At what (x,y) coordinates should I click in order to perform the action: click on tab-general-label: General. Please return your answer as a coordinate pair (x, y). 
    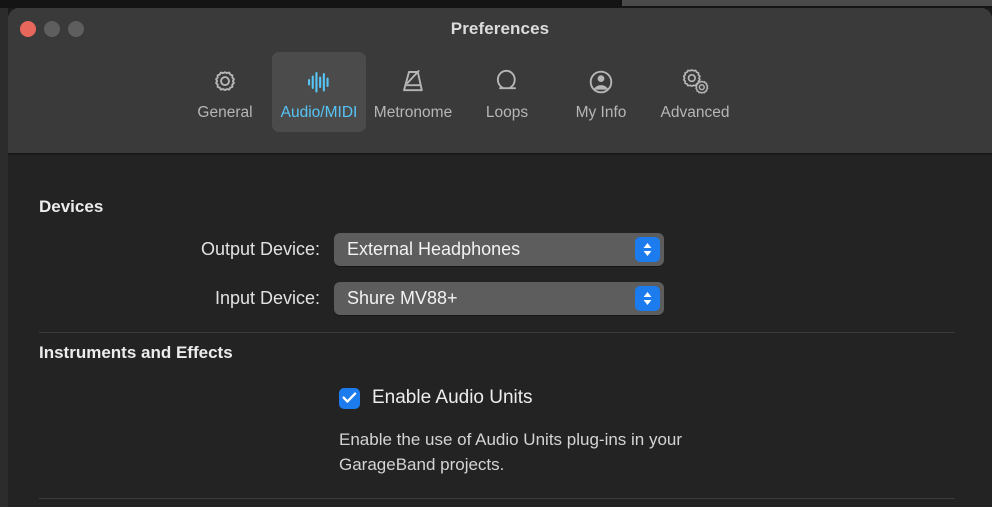
    Looking at the image, I should click on (225, 112).